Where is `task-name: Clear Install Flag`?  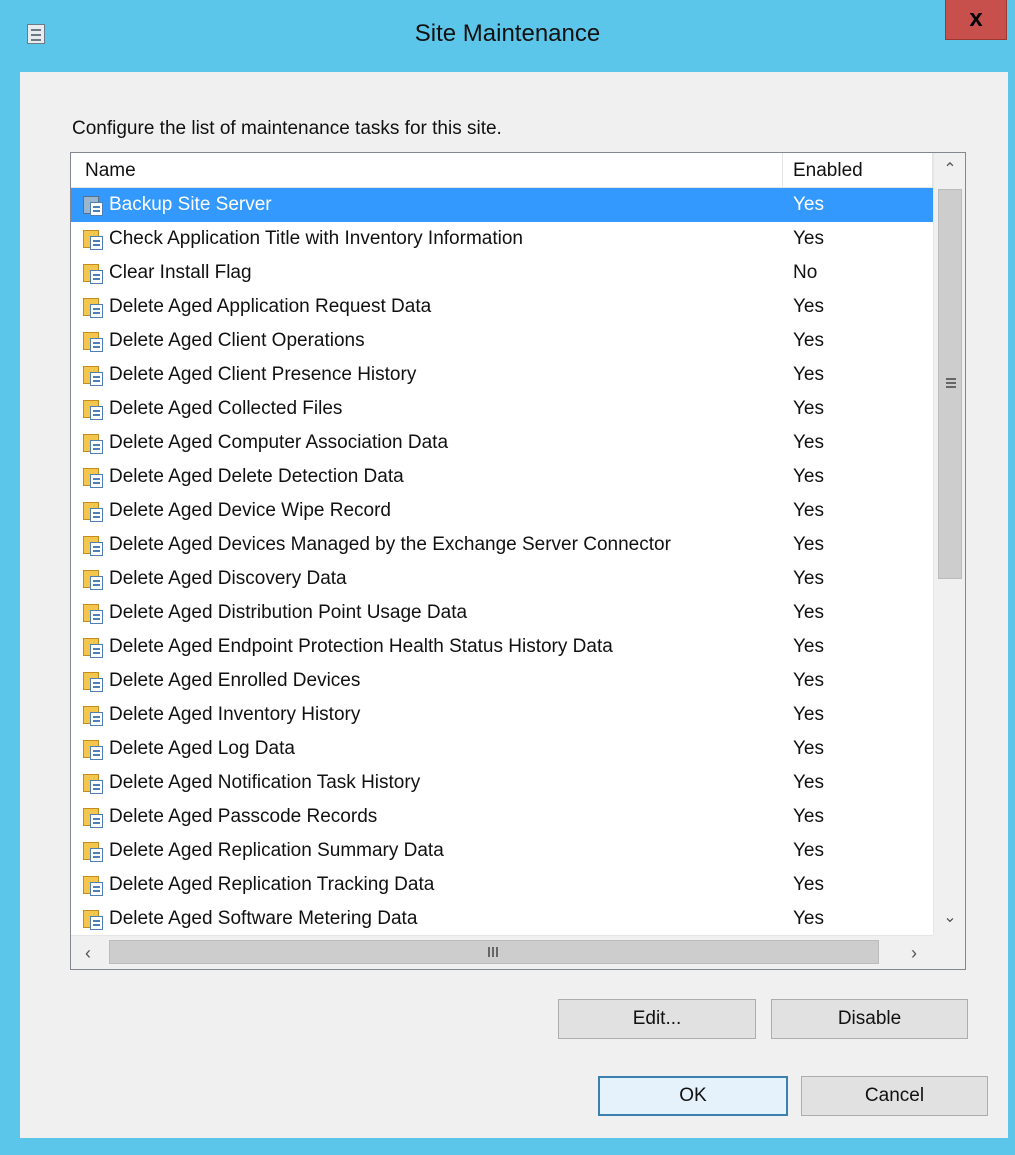 task-name: Clear Install Flag is located at coordinates (180, 272).